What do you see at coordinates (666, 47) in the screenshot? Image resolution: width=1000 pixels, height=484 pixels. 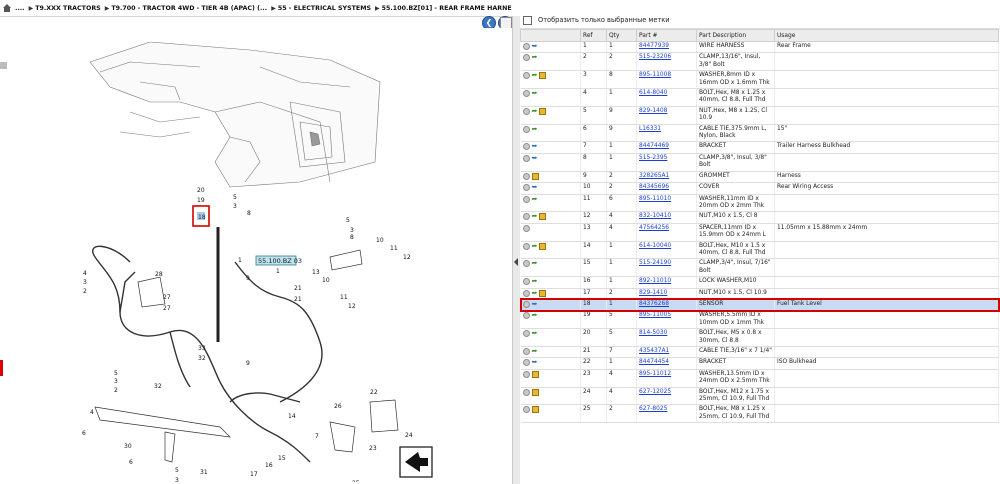 I see `part-number-link: 84477939` at bounding box center [666, 47].